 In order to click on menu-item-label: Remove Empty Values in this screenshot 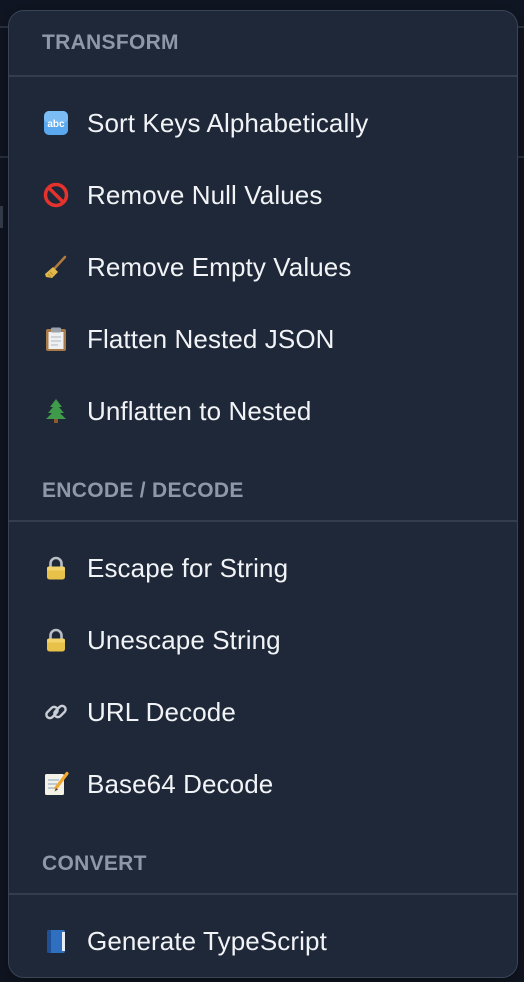, I will do `click(219, 266)`.